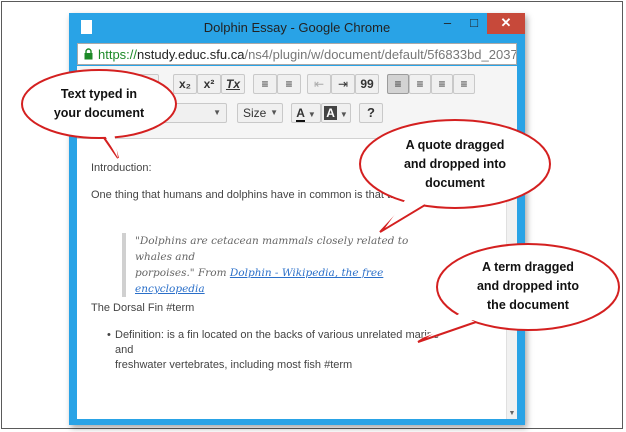 The image size is (626, 432). I want to click on align-left-button: ≡, so click(398, 84).